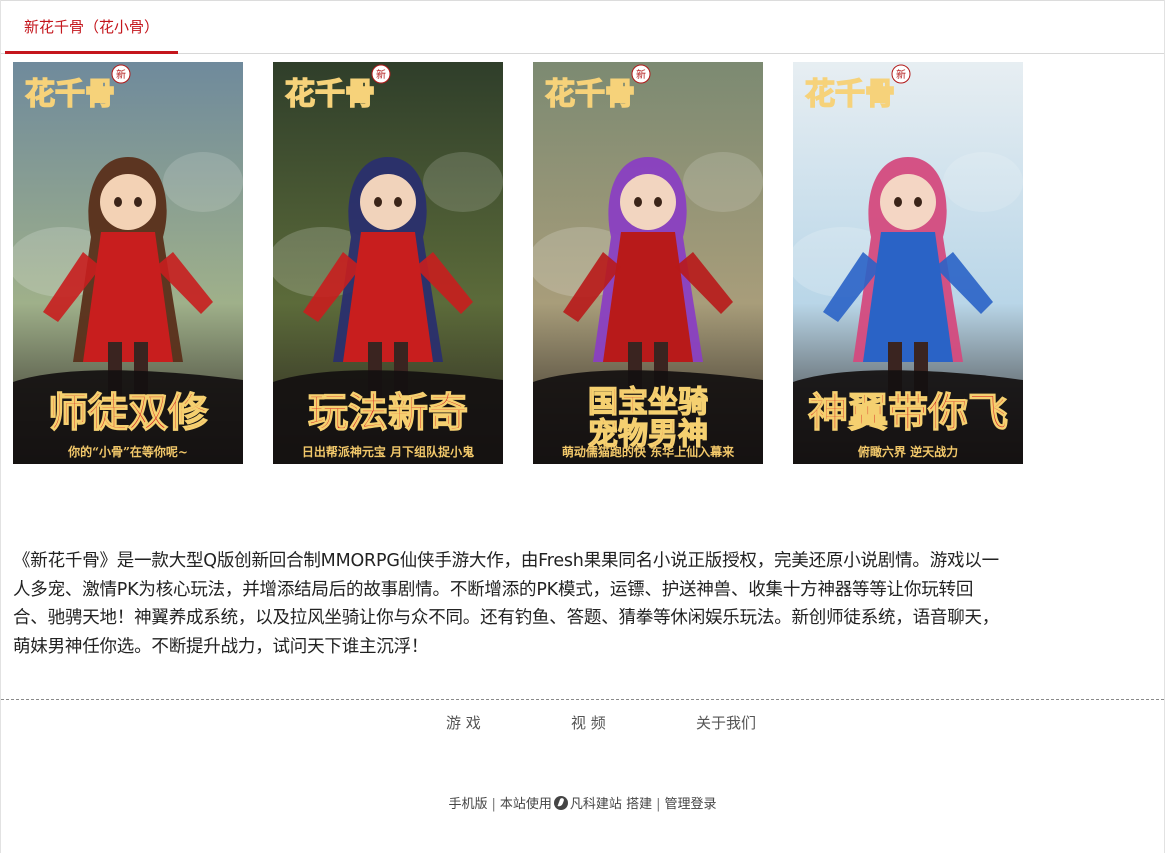 This screenshot has height=853, width=1165. I want to click on mobile-version-link: 手机版, so click(468, 804).